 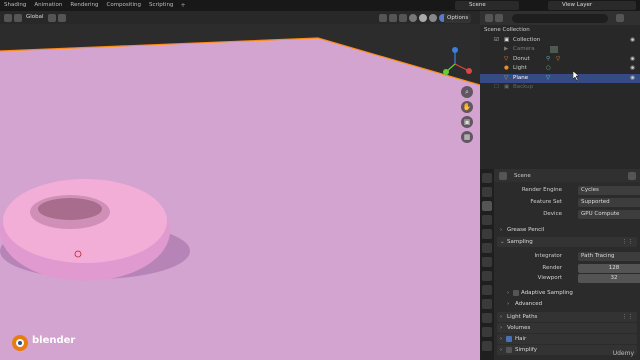 What do you see at coordinates (560, 60) in the screenshot?
I see `outliner-row-donut: ▽ Donut ⚲ ▽ ◉` at bounding box center [560, 60].